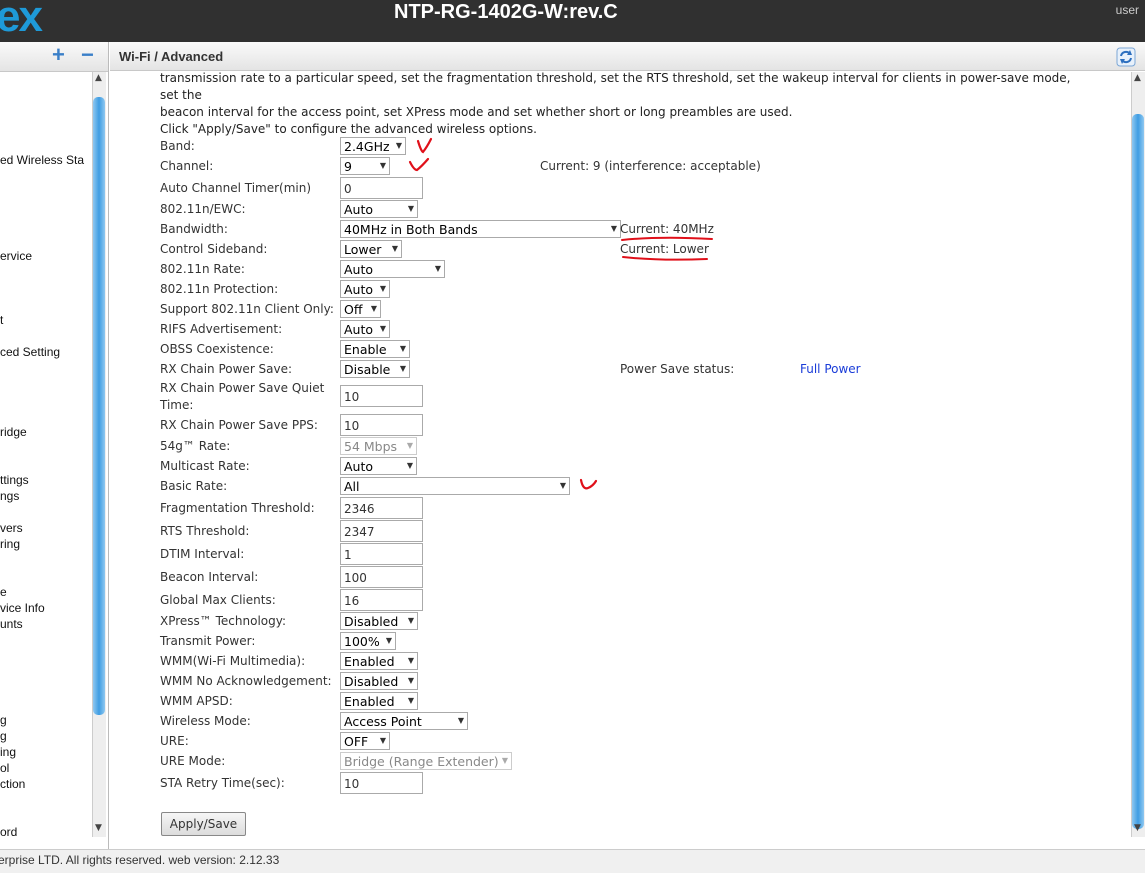  Describe the element at coordinates (42, 160) in the screenshot. I see `sidebar-item: ed Wireless Sta` at that location.